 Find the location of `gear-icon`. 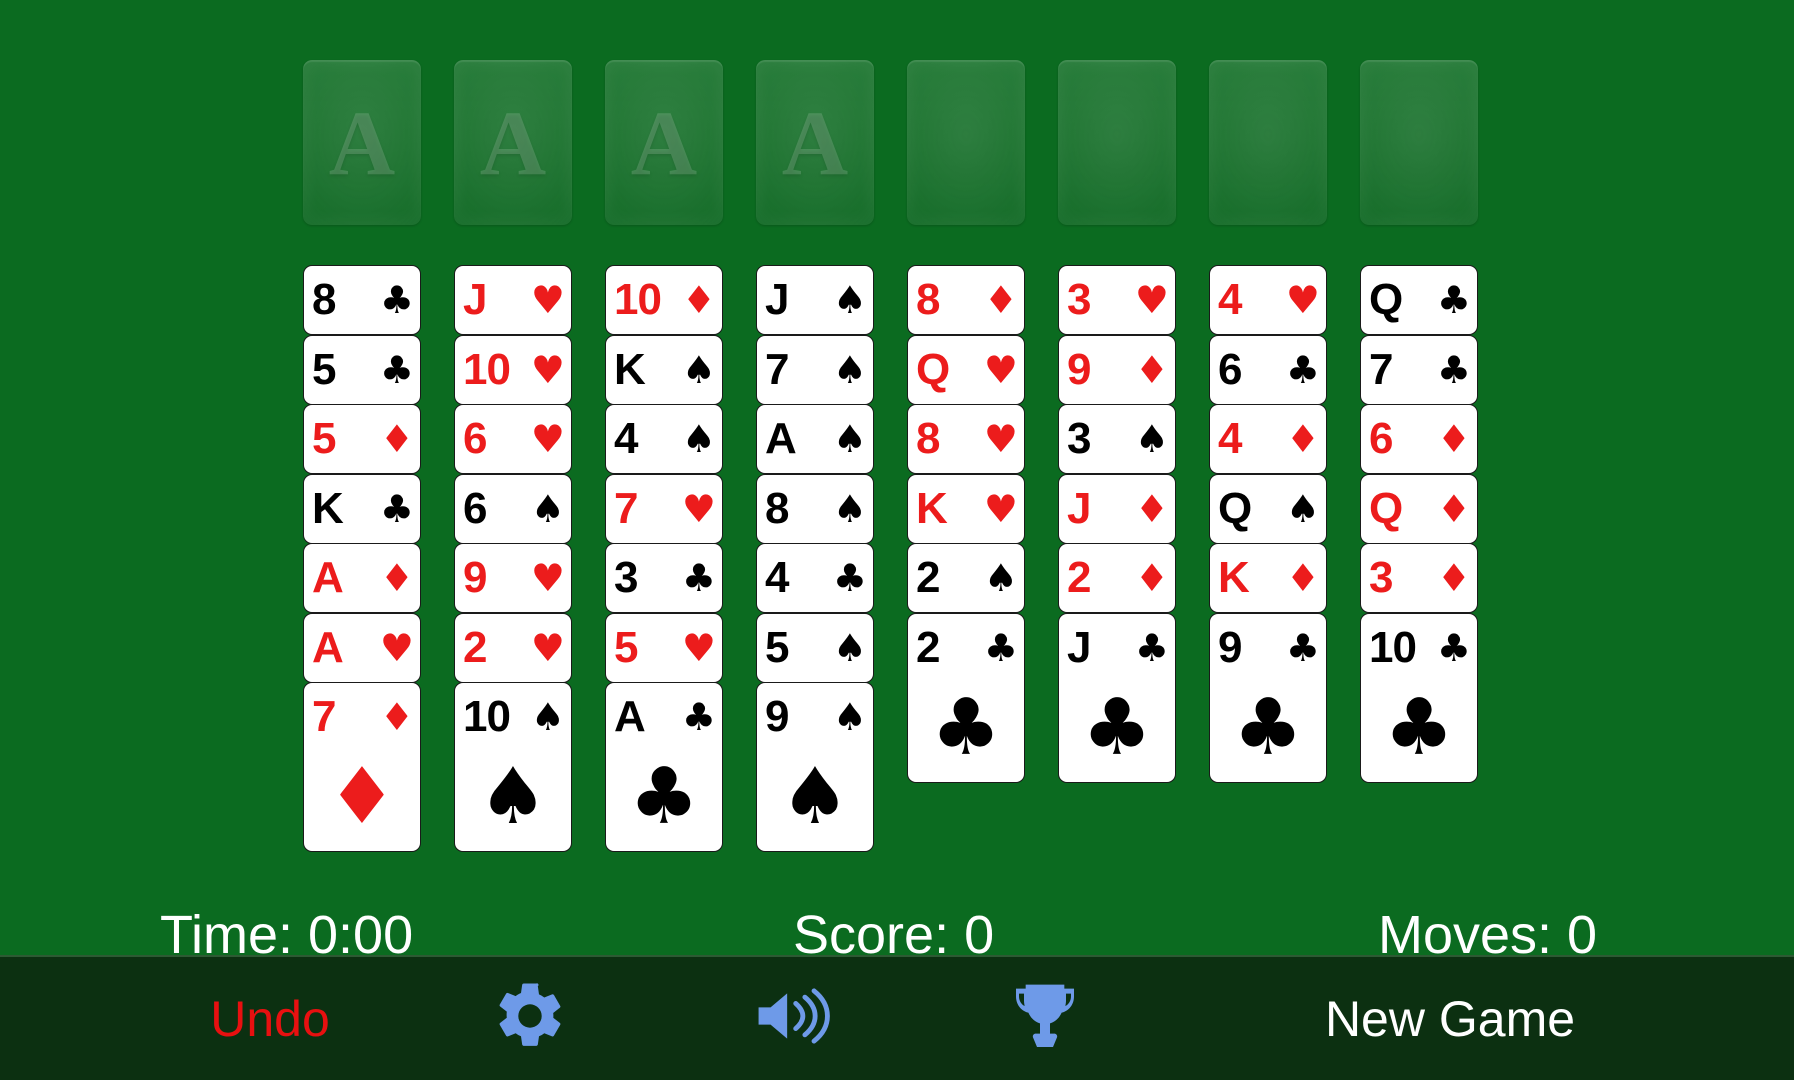

gear-icon is located at coordinates (530, 1018).